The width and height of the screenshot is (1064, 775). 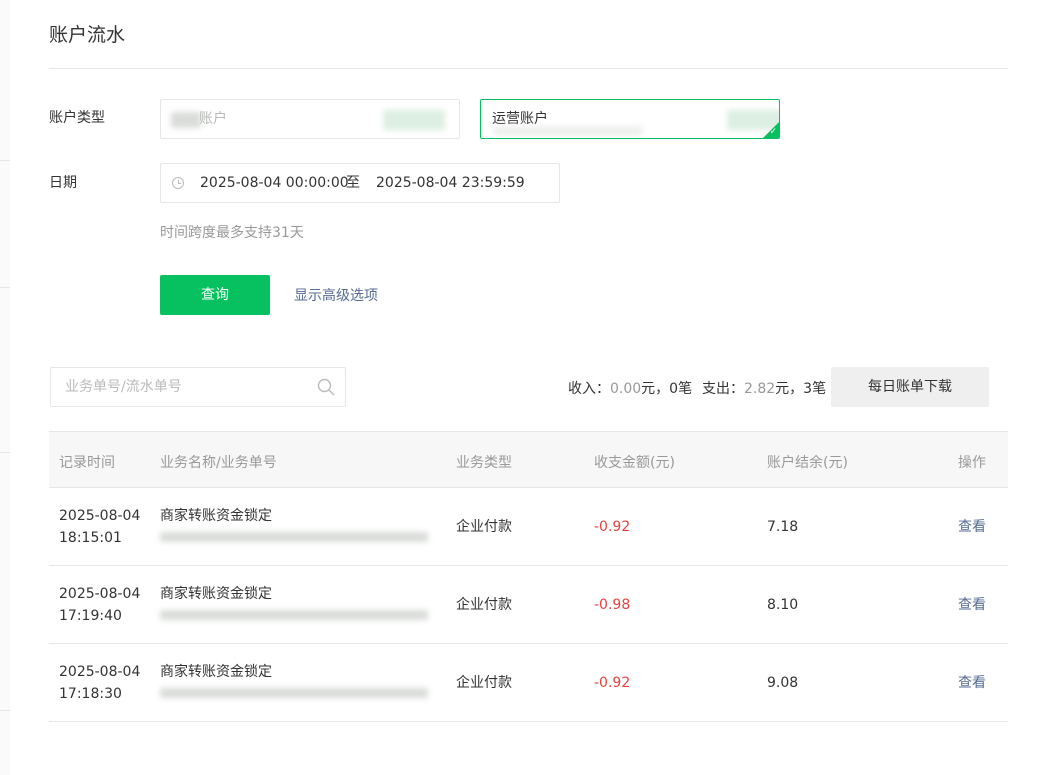 I want to click on expense-amount: 2.82, so click(x=760, y=389).